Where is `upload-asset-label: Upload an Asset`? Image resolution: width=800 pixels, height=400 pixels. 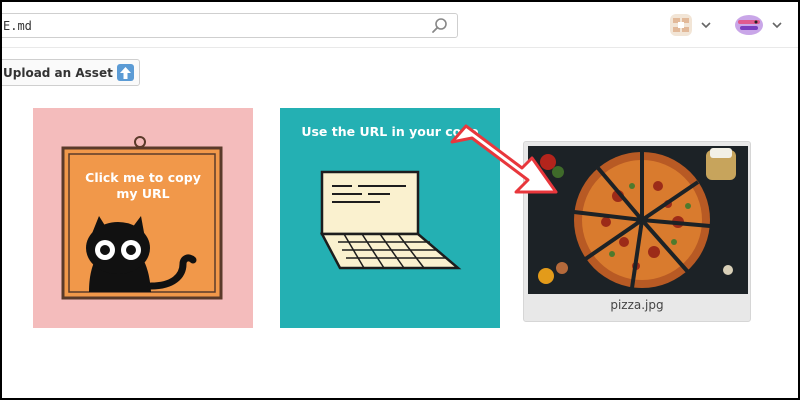 upload-asset-label: Upload an Asset is located at coordinates (58, 72).